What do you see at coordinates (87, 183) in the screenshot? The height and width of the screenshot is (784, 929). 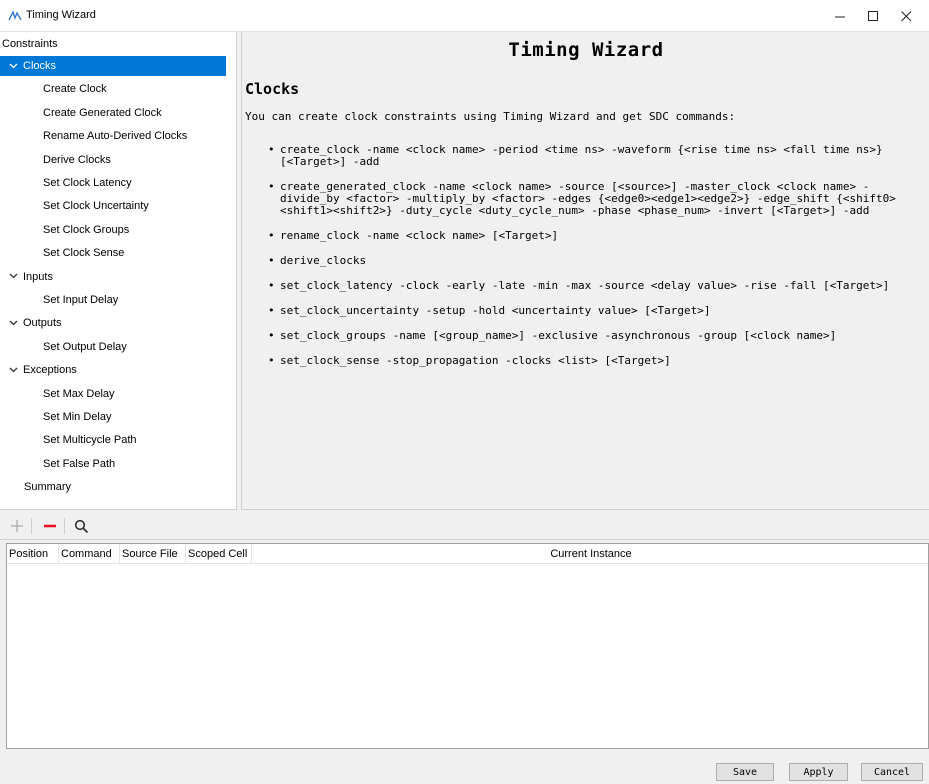 I see `tree-item-label: Set Clock Latency` at bounding box center [87, 183].